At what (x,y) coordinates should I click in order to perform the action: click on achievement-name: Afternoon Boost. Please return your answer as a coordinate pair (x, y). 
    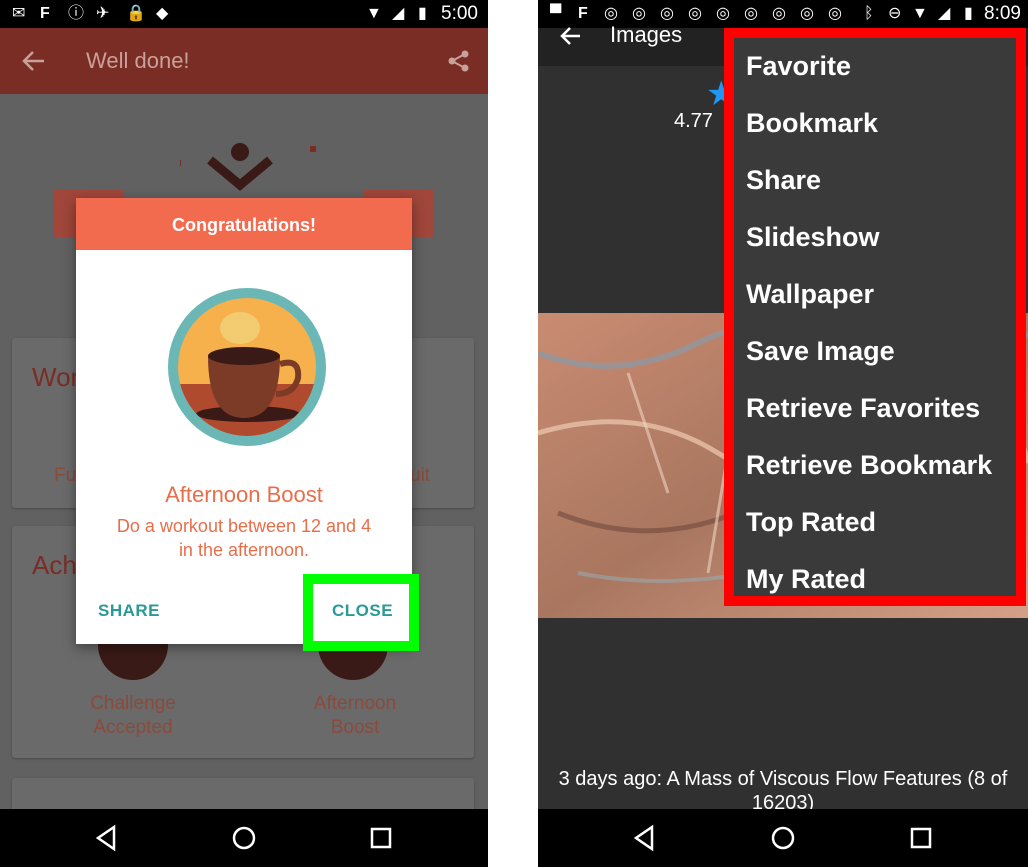
    Looking at the image, I should click on (244, 494).